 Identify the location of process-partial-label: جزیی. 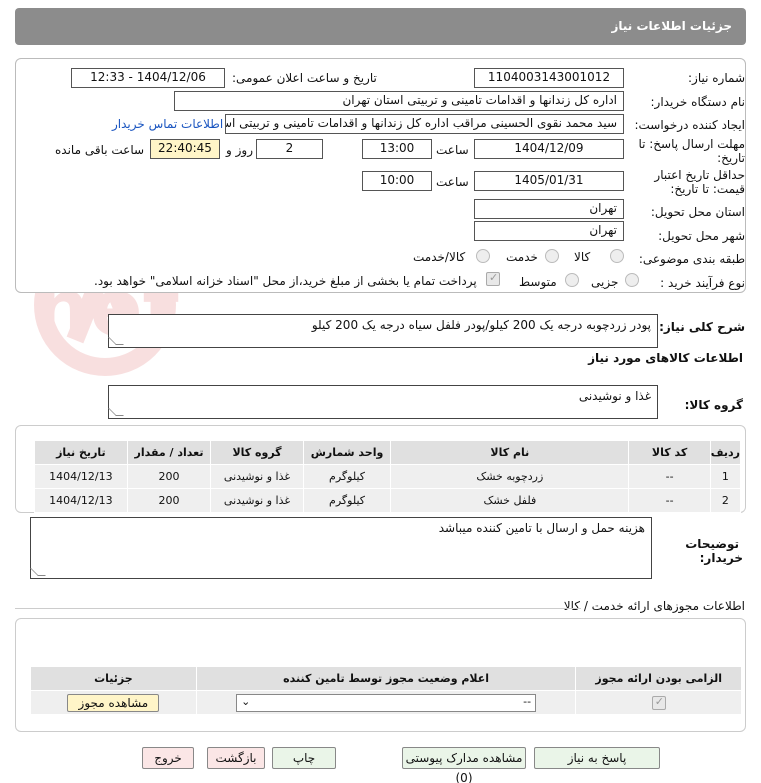
(605, 282).